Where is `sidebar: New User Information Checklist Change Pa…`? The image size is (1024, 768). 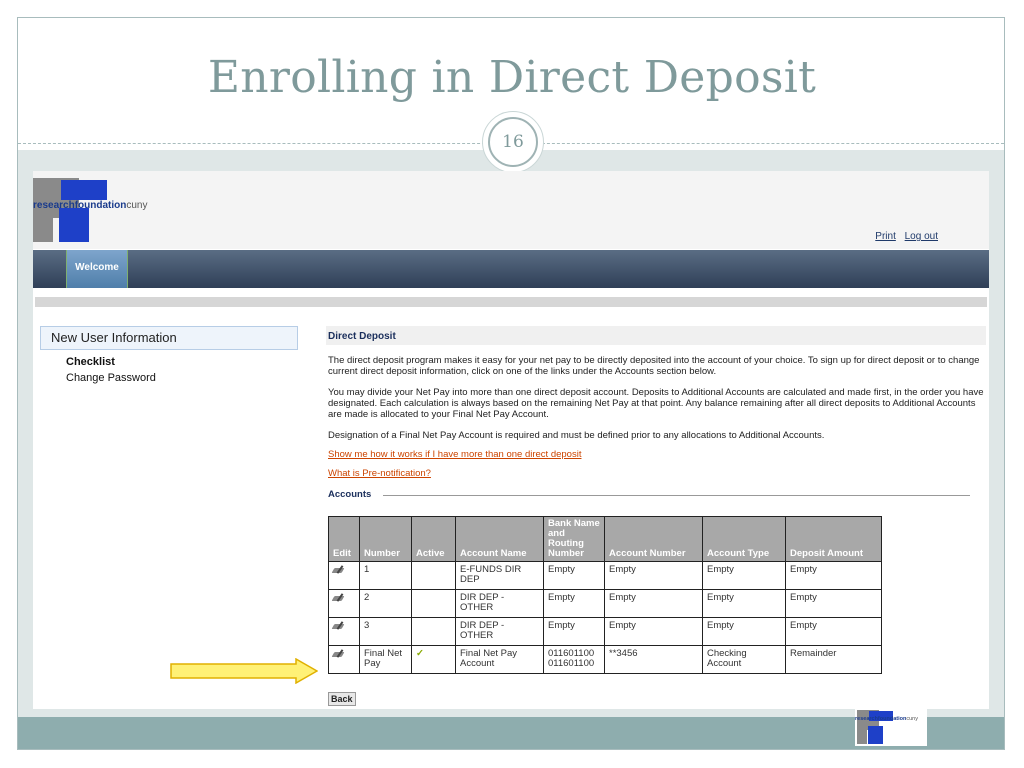 sidebar: New User Information Checklist Change Pa… is located at coordinates (170, 355).